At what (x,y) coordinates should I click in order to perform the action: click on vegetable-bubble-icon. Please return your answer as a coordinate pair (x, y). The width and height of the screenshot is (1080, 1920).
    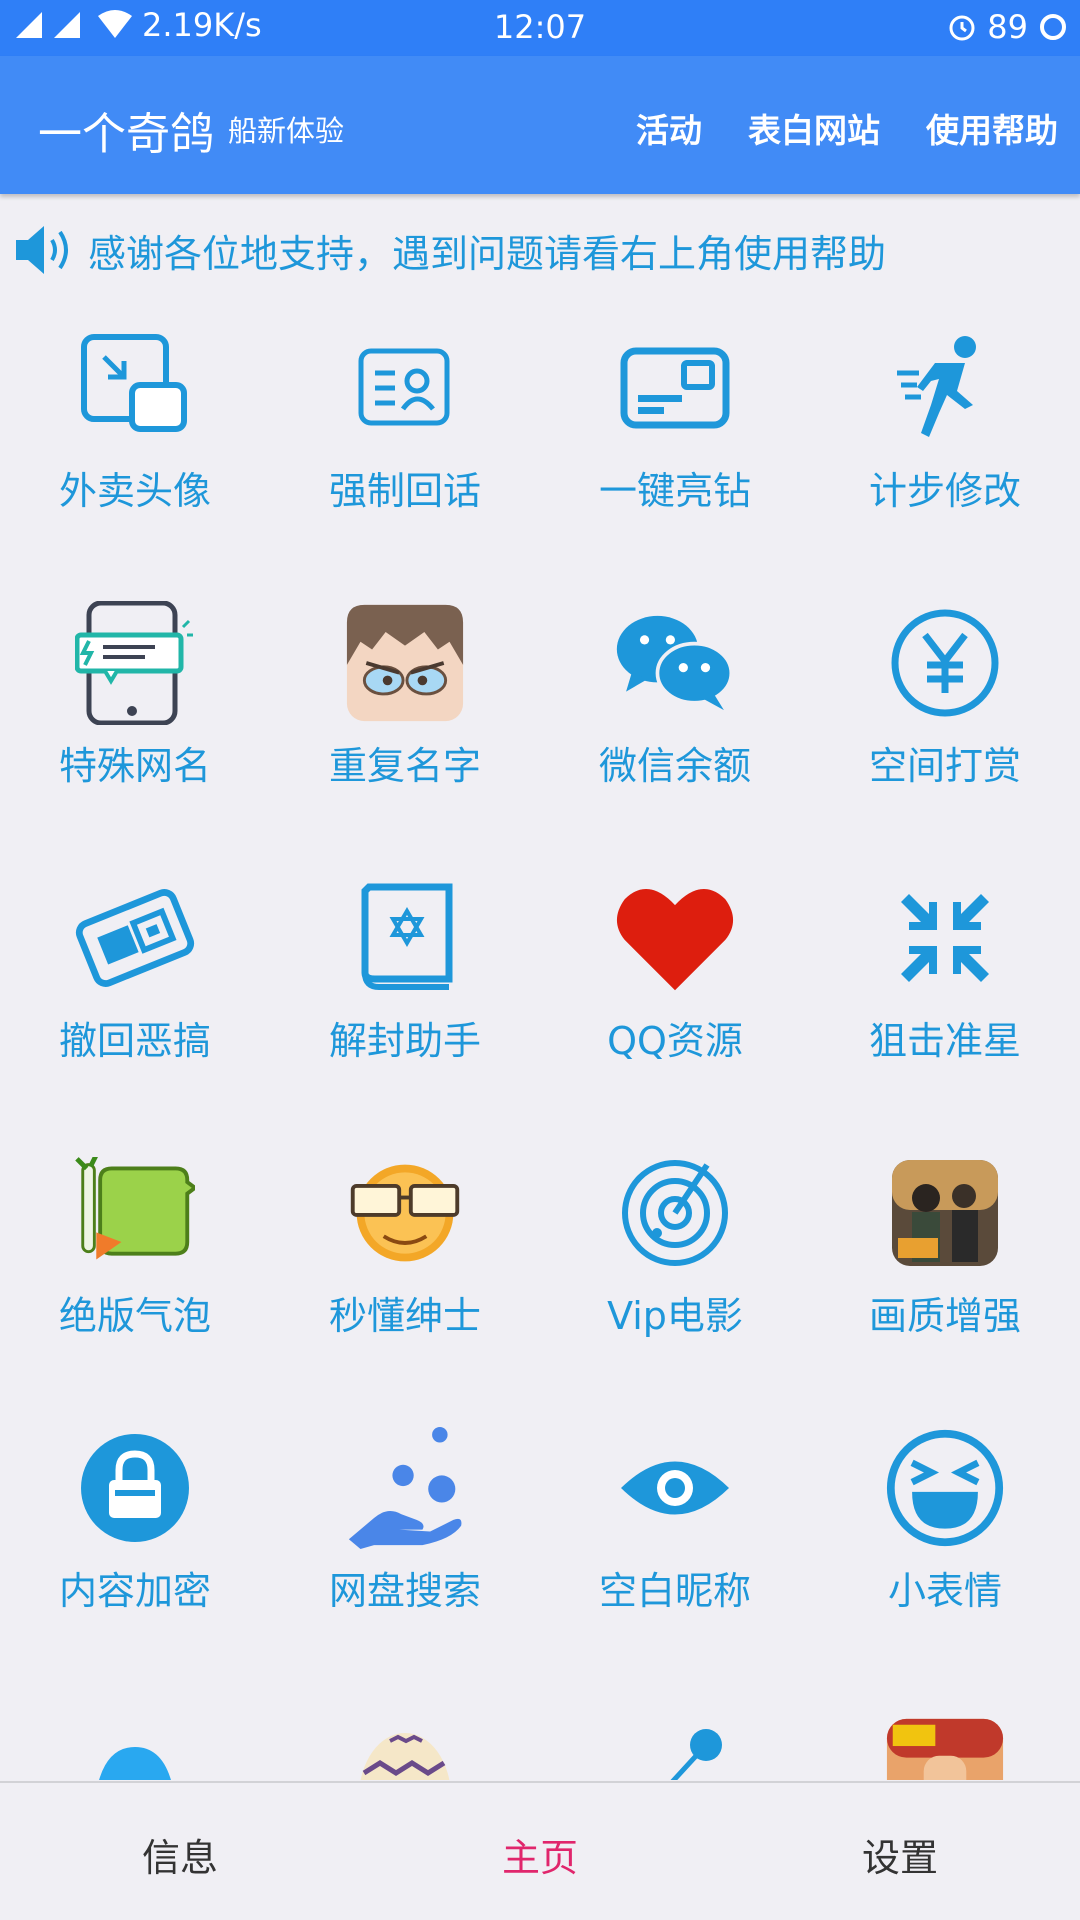
    Looking at the image, I should click on (135, 1213).